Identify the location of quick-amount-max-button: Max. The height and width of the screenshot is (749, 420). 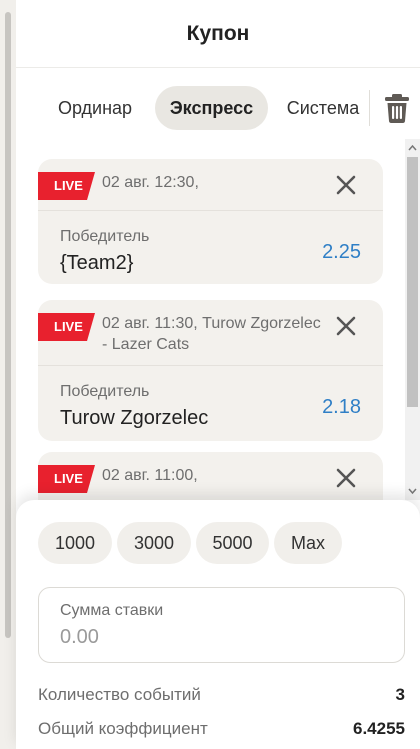
(308, 543).